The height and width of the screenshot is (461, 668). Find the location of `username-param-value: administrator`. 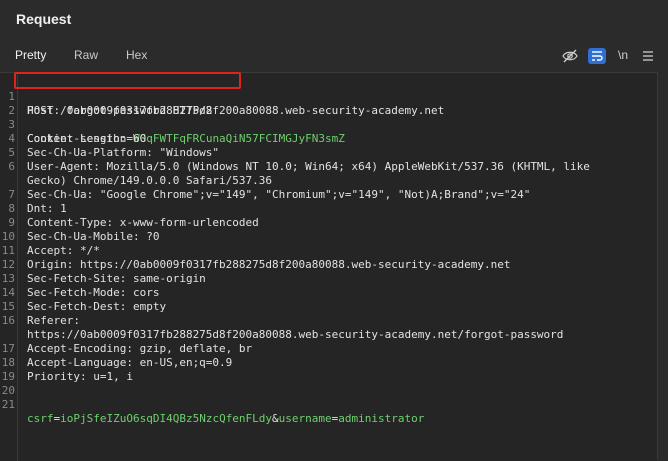

username-param-value: administrator is located at coordinates (381, 418).